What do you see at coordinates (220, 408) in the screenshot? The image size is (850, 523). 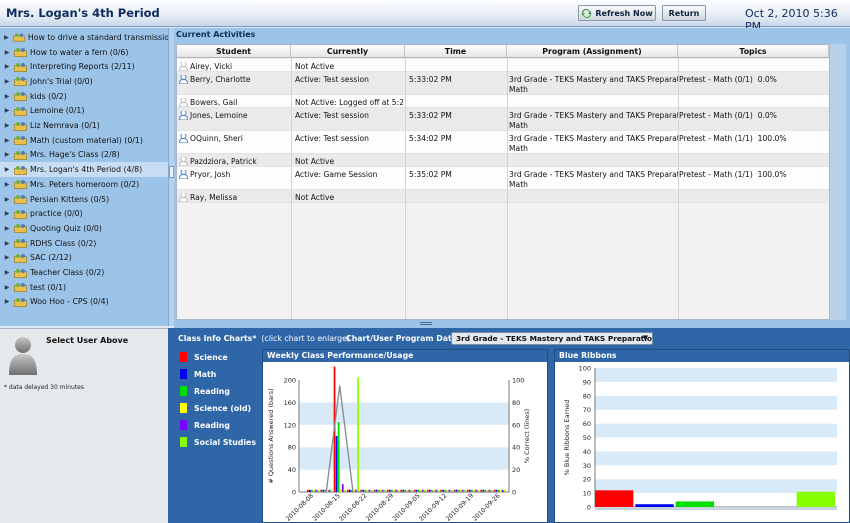 I see `legend-item: Science (old)` at bounding box center [220, 408].